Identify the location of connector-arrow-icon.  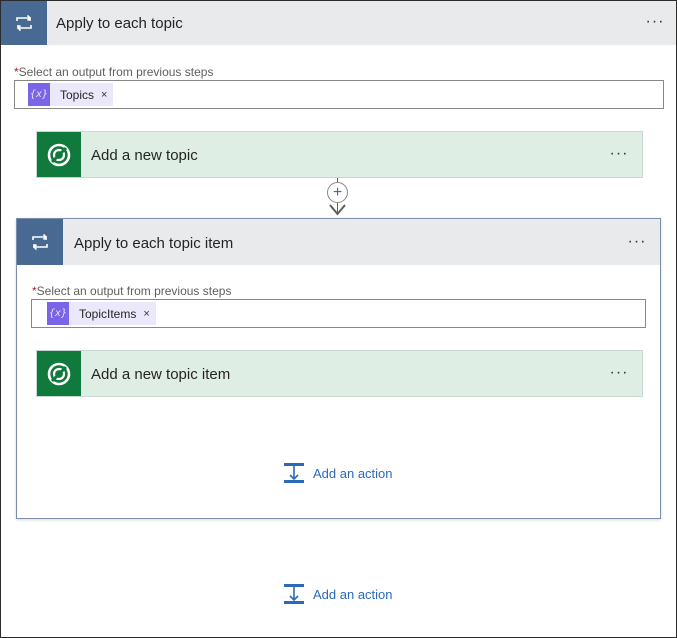
(337, 210).